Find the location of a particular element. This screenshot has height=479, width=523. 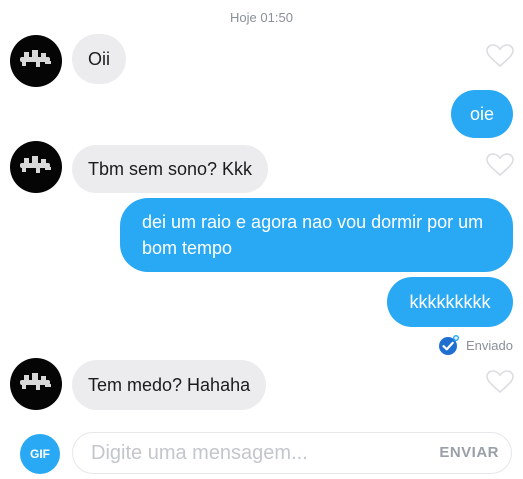

message-text: Oii is located at coordinates (99, 59).